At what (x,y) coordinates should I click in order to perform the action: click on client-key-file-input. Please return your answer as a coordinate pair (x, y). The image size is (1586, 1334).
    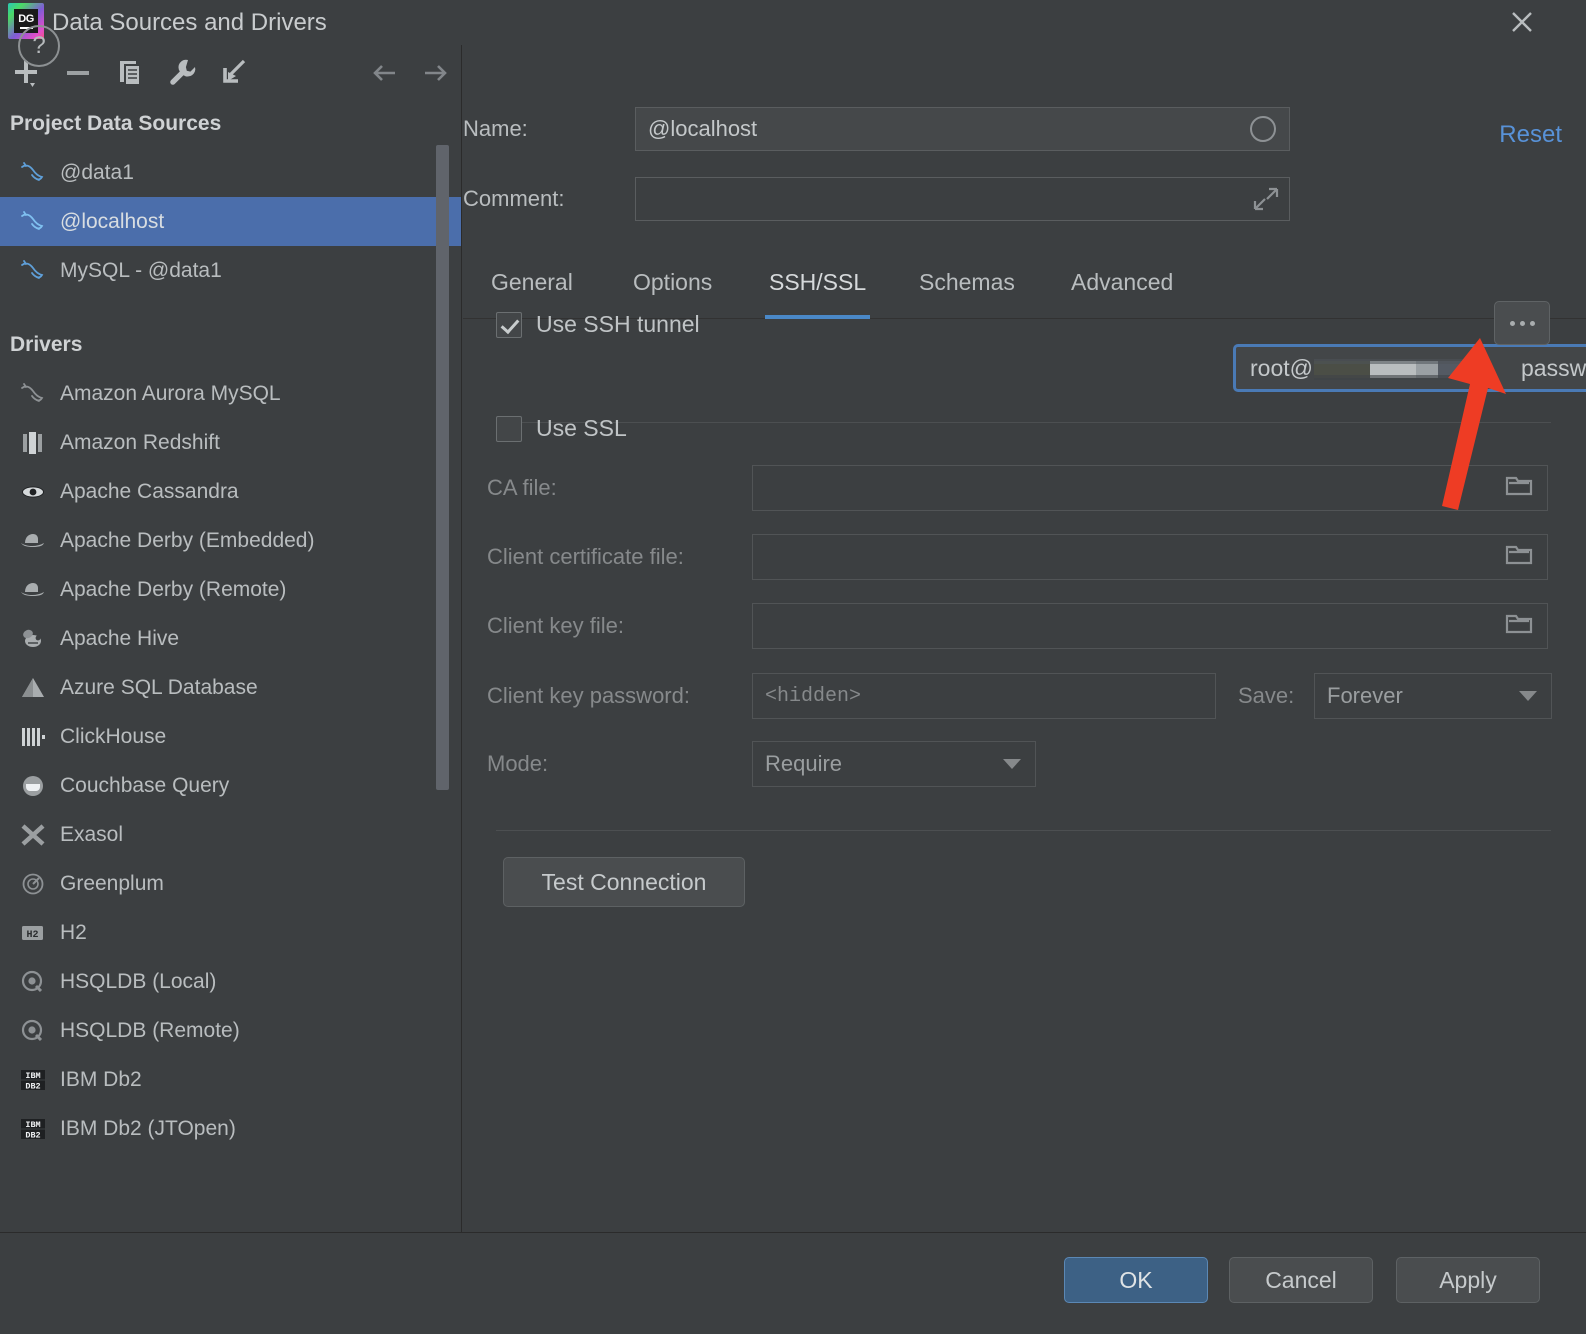
    Looking at the image, I should click on (1150, 626).